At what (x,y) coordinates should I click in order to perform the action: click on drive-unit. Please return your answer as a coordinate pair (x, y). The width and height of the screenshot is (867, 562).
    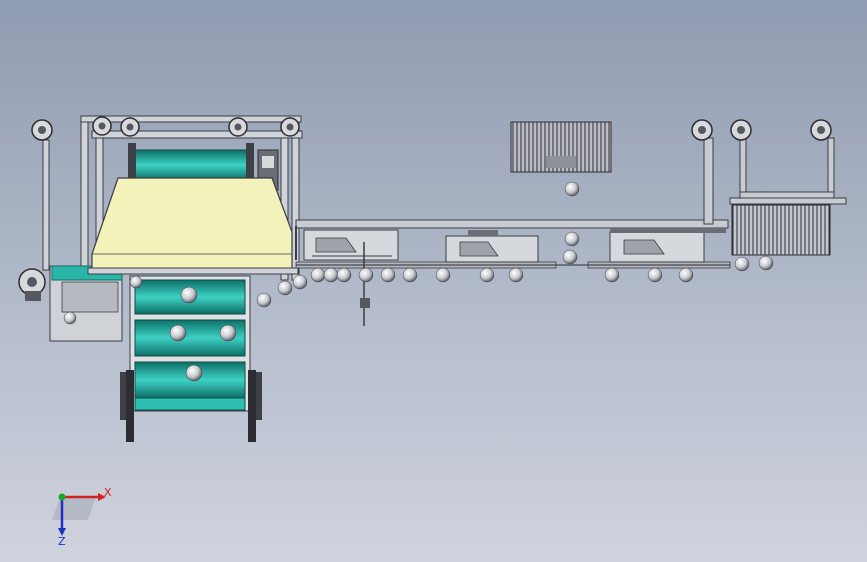
    Looking at the image, I should click on (70, 303).